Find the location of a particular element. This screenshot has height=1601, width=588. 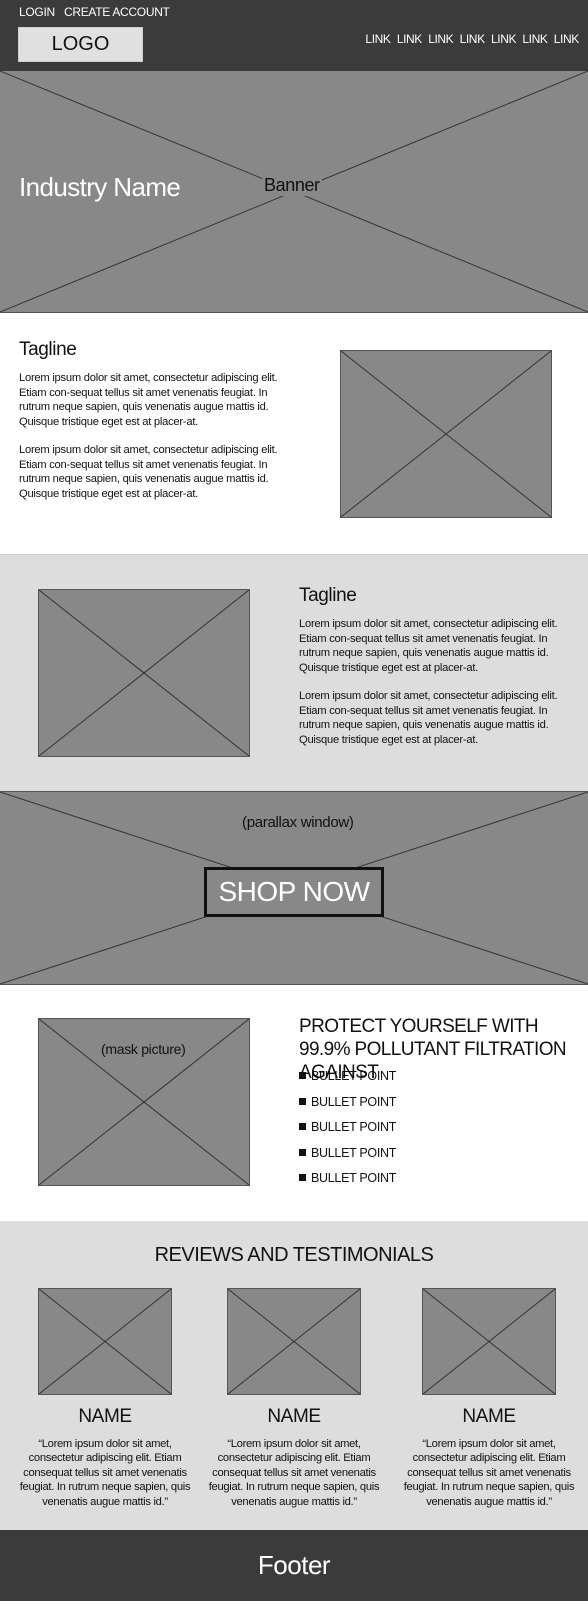

main-nav: LINK LINK LINK LINK LINK LINK LINK is located at coordinates (472, 39).